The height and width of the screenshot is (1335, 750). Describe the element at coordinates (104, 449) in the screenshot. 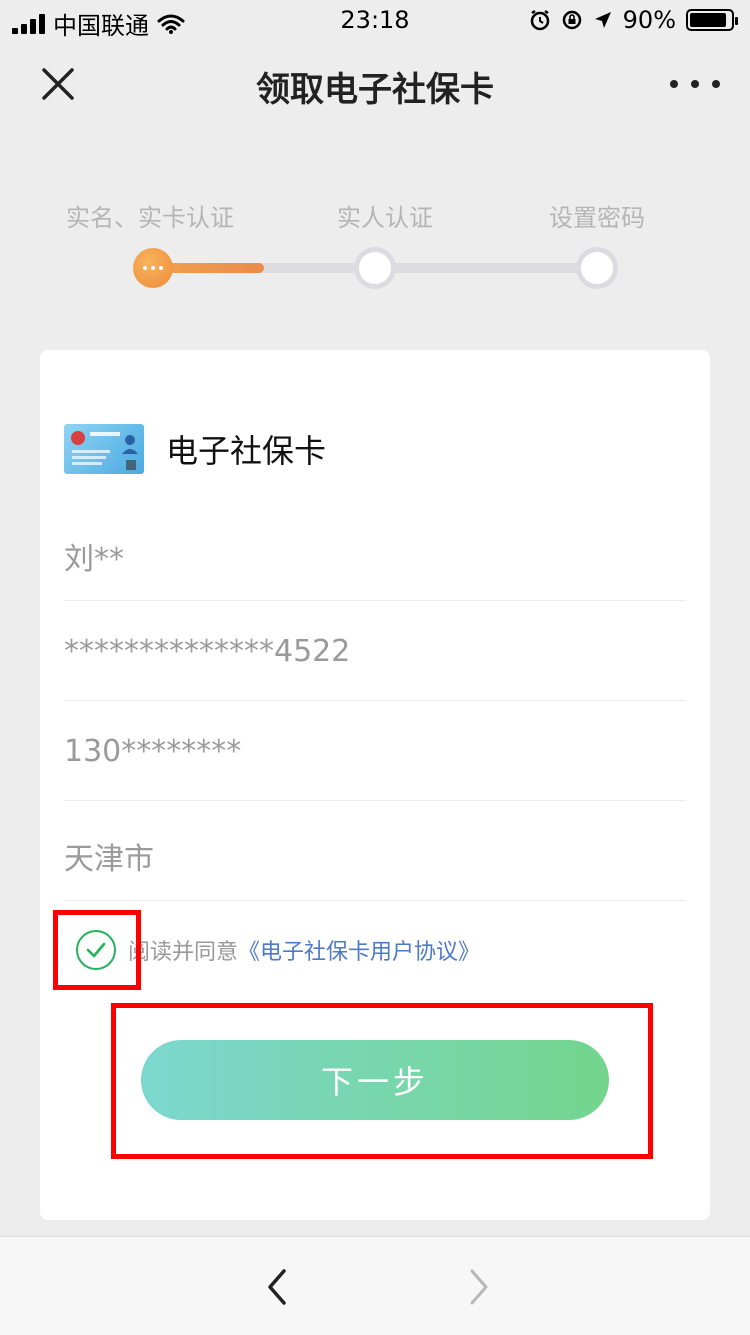

I see `social-security-card-icon` at that location.